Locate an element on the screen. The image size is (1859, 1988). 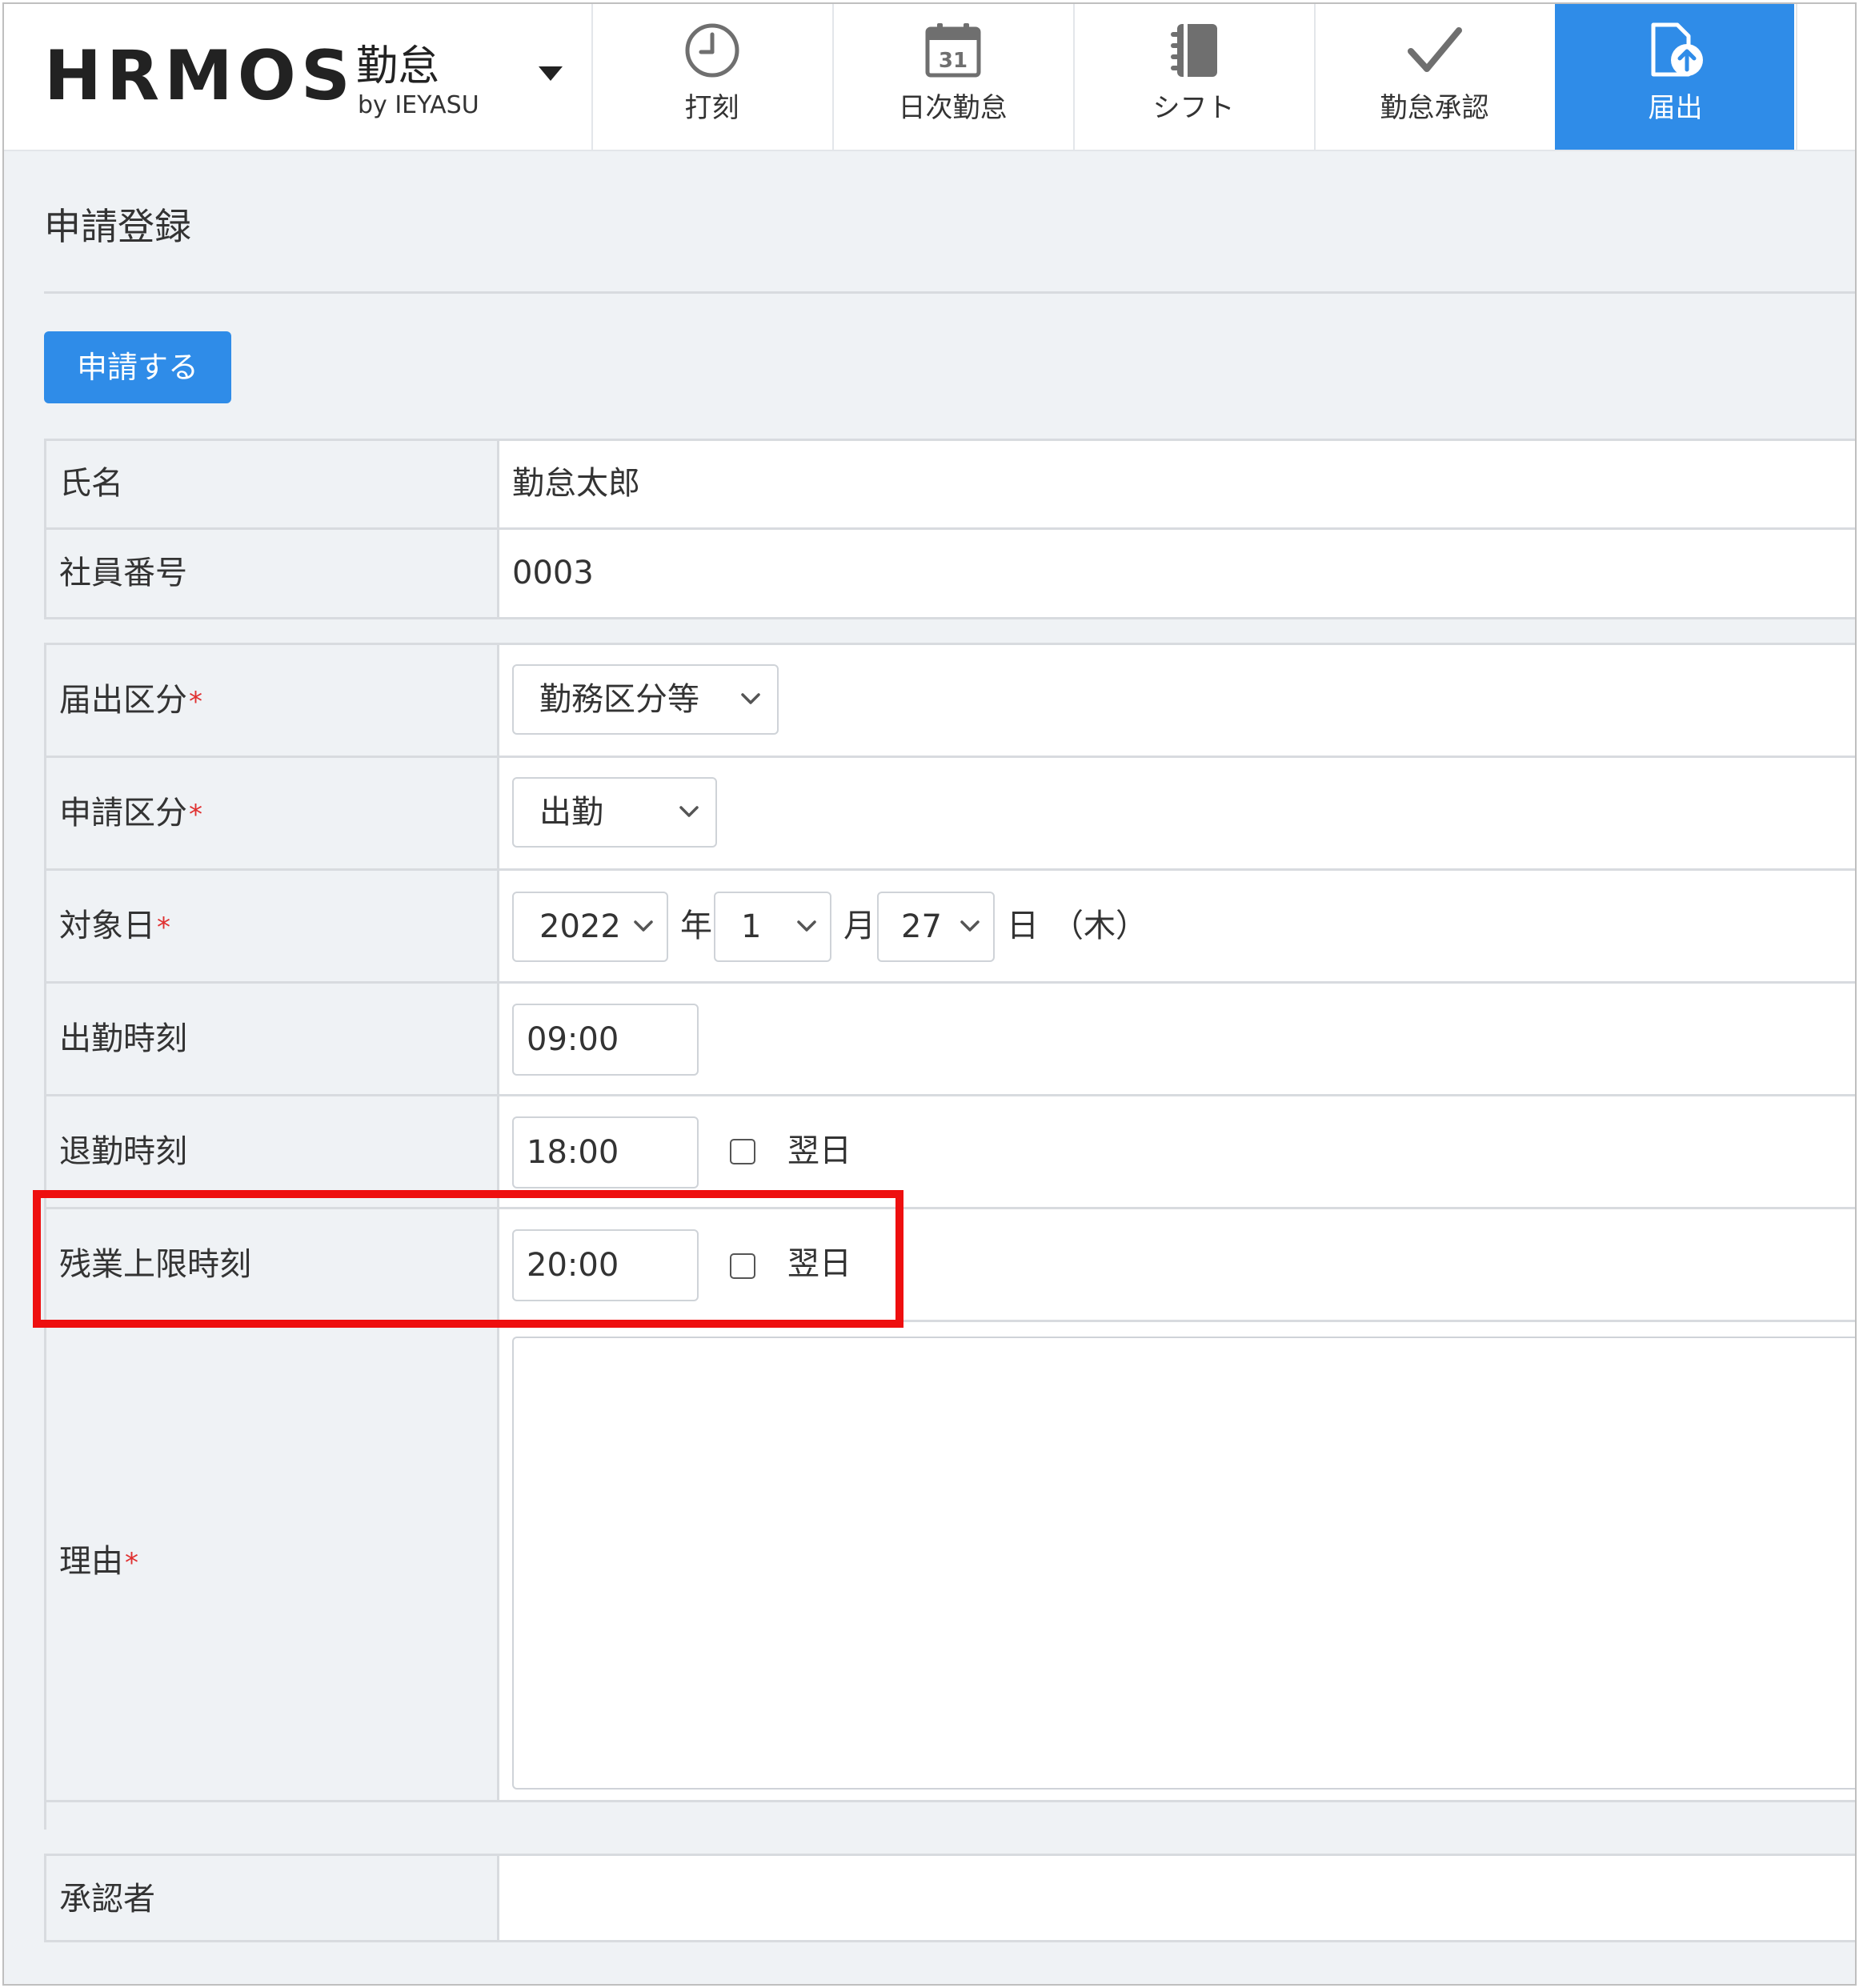
row-end-time: 退勤時刻 18:00 翌日 is located at coordinates (950, 1152).